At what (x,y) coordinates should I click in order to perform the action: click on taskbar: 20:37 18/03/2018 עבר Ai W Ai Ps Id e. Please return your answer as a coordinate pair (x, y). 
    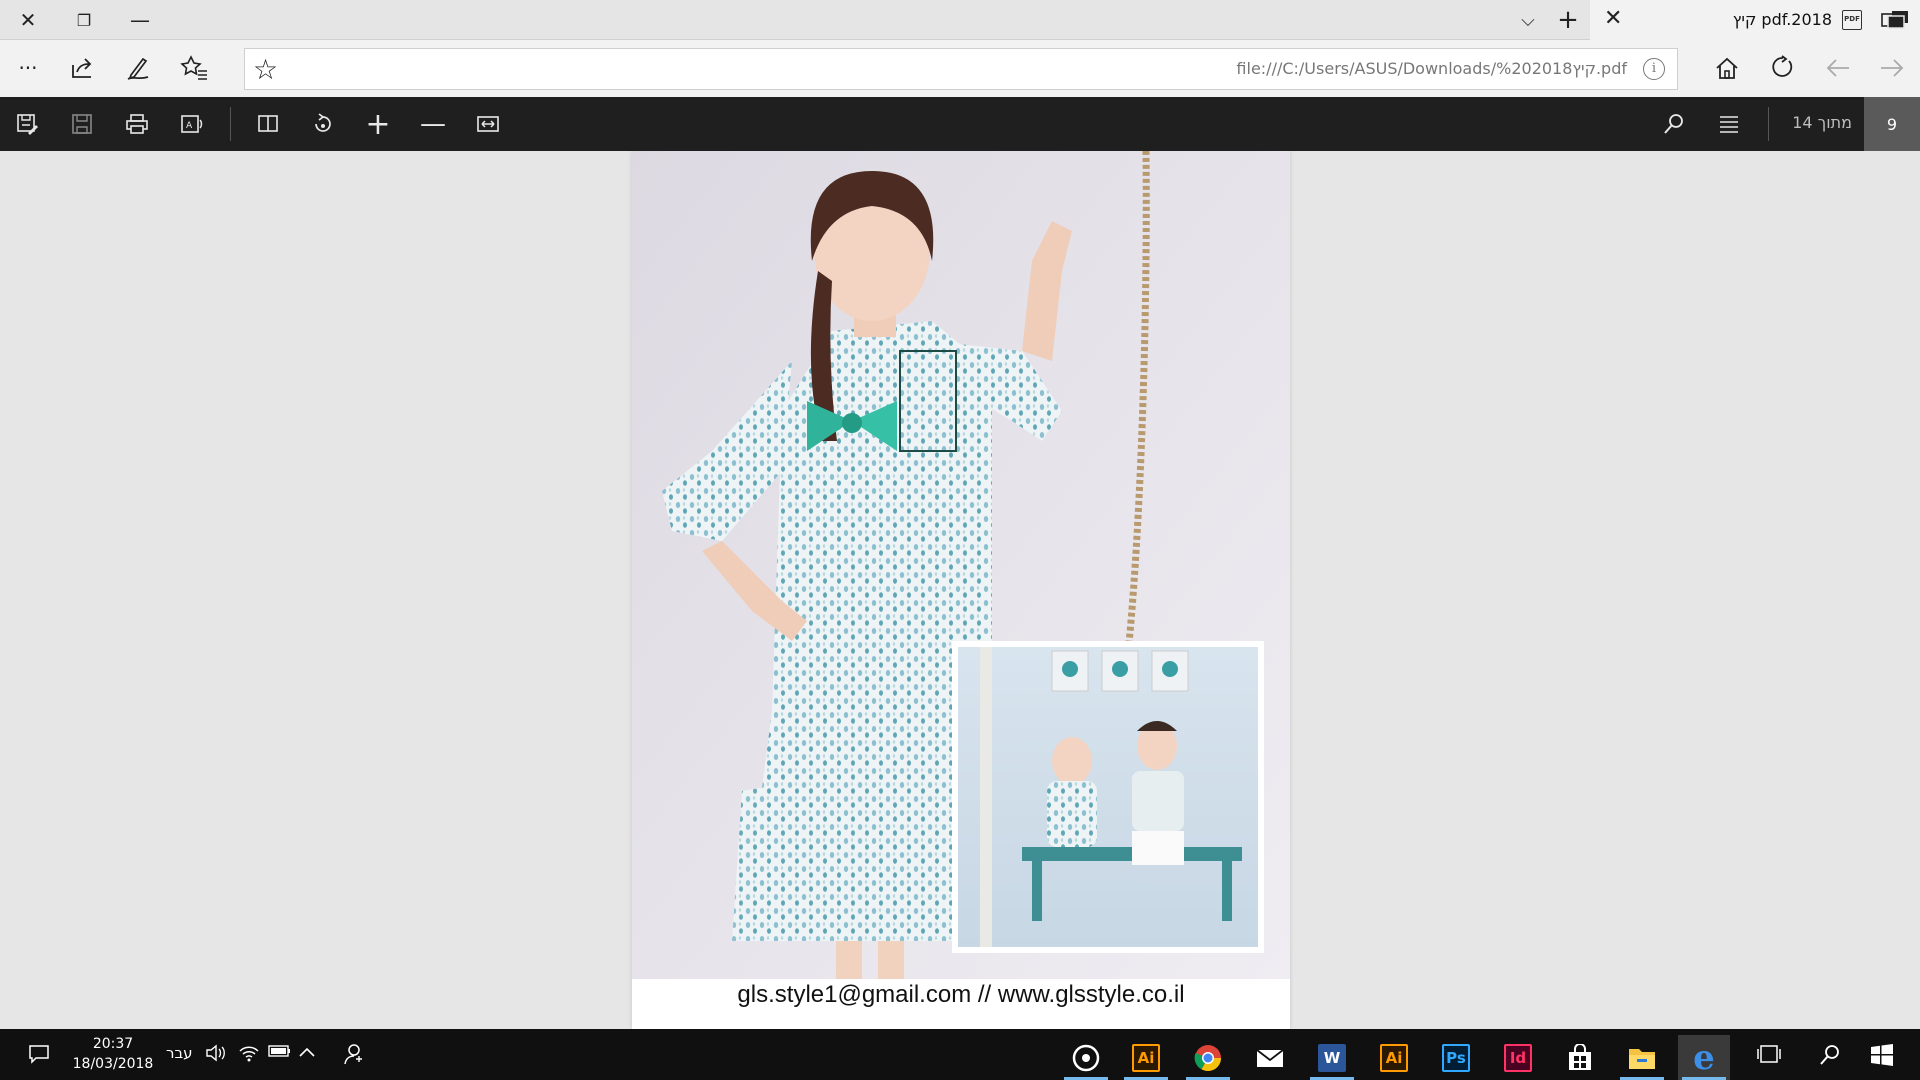
    Looking at the image, I should click on (960, 1054).